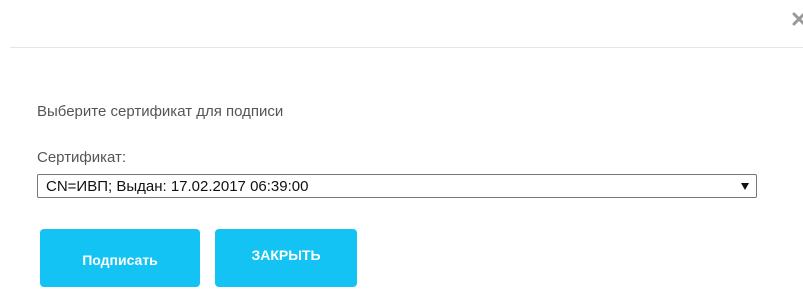  What do you see at coordinates (286, 255) in the screenshot?
I see `close-button-label: ЗАКРЫТЬ` at bounding box center [286, 255].